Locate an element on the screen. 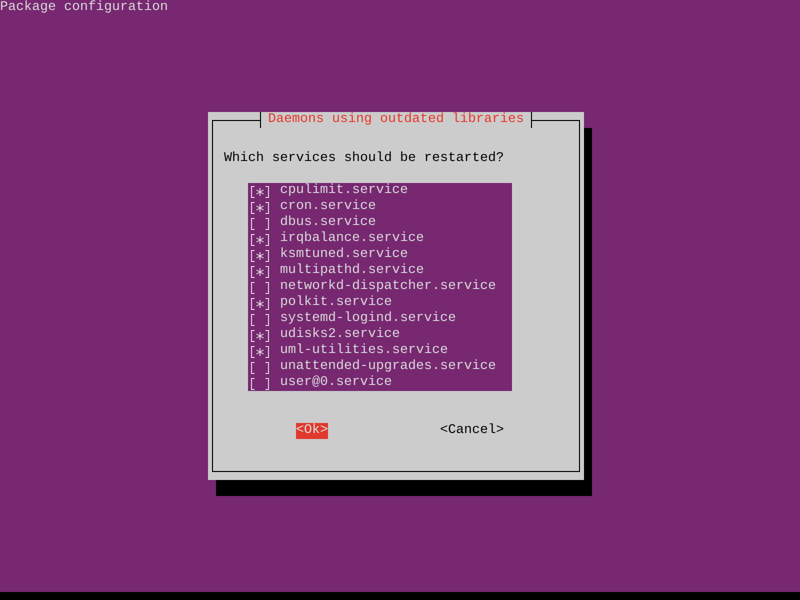  service-label: dbus.service is located at coordinates (328, 223).